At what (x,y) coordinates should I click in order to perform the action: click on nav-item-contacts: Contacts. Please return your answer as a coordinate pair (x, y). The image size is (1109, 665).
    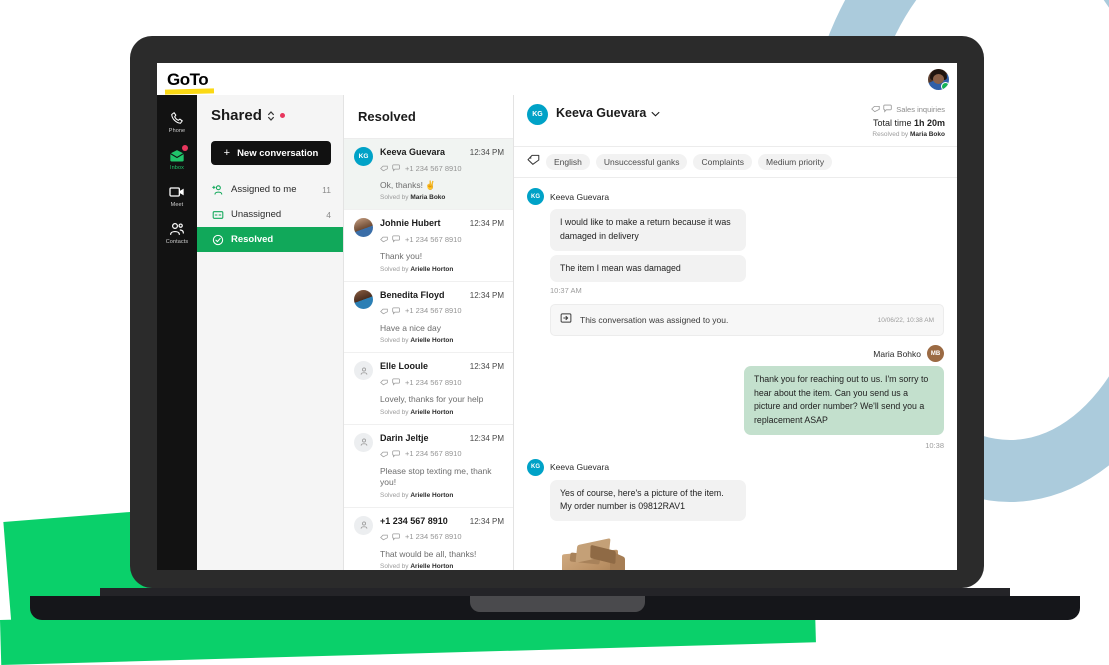
    Looking at the image, I should click on (177, 232).